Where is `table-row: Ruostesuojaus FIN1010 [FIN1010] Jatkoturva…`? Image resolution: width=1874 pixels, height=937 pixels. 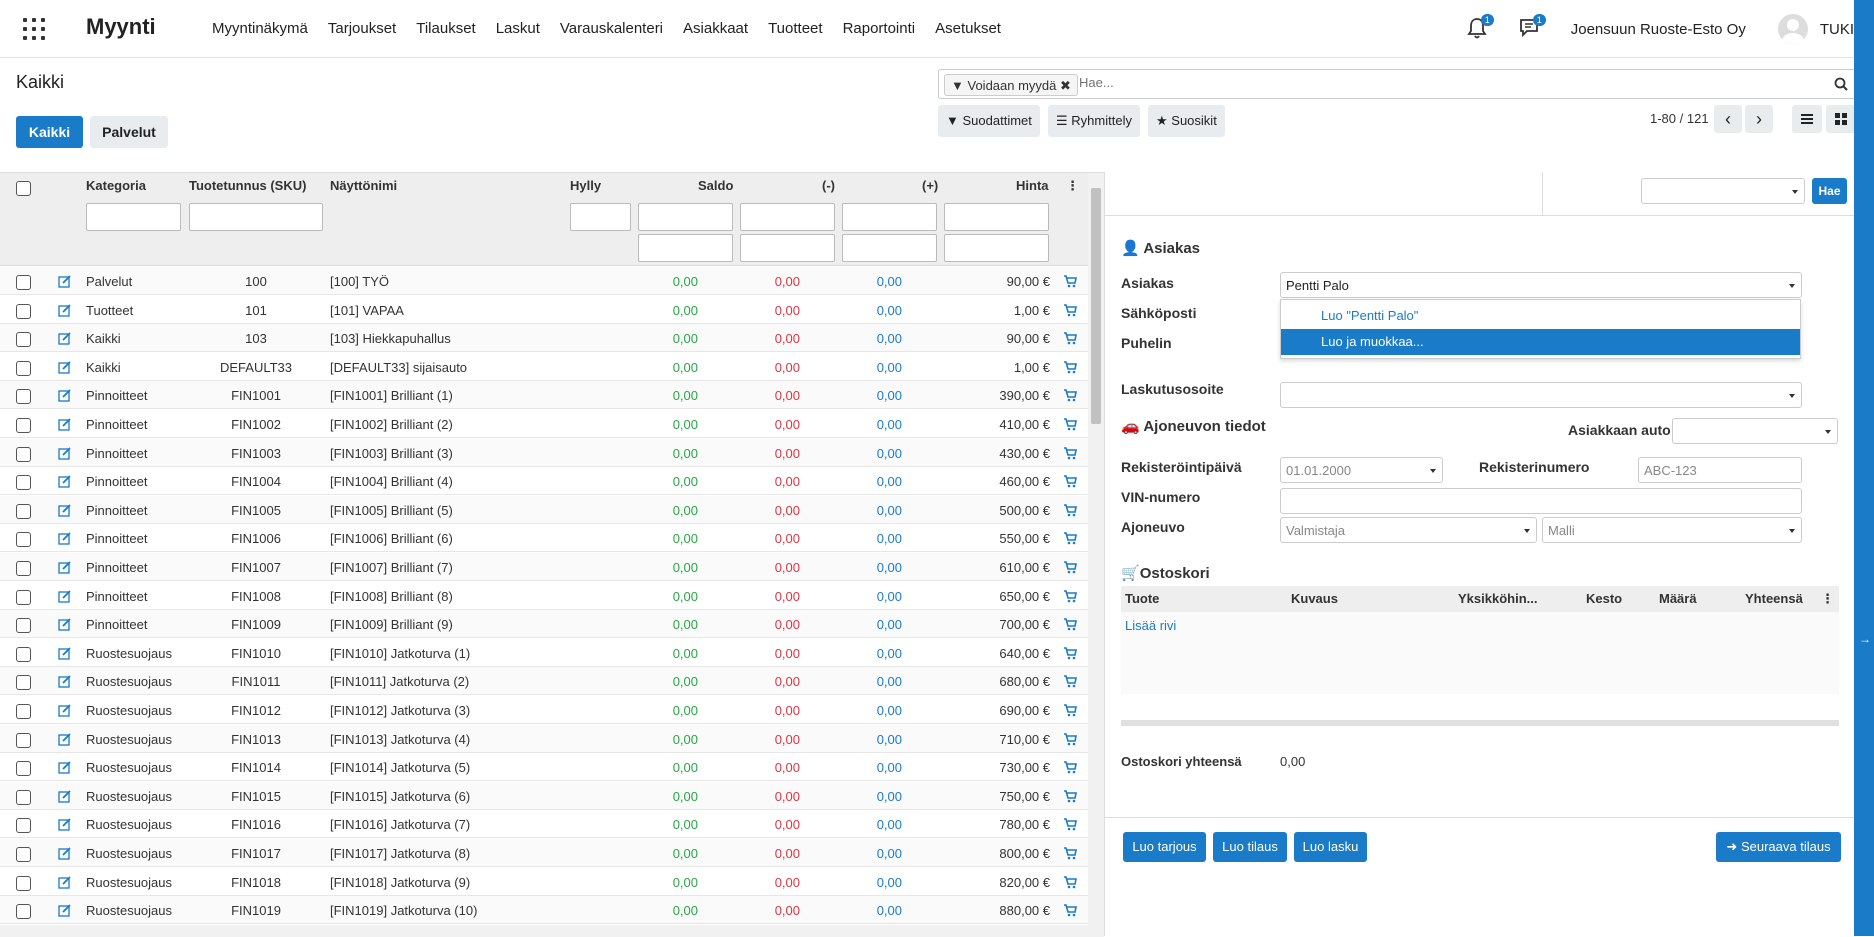 table-row: Ruostesuojaus FIN1010 [FIN1010] Jatkoturva… is located at coordinates (544, 653).